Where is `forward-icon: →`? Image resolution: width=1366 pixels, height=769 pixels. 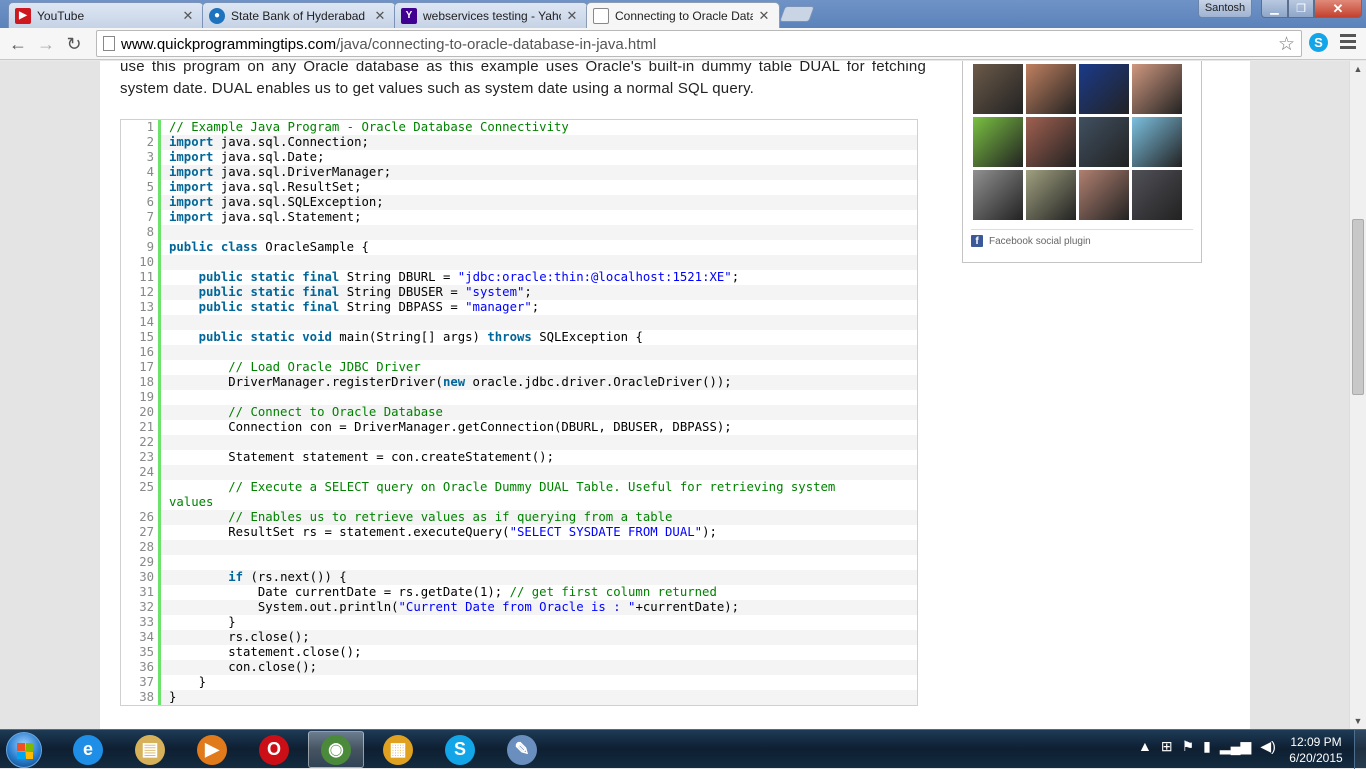 forward-icon: → is located at coordinates (46, 44).